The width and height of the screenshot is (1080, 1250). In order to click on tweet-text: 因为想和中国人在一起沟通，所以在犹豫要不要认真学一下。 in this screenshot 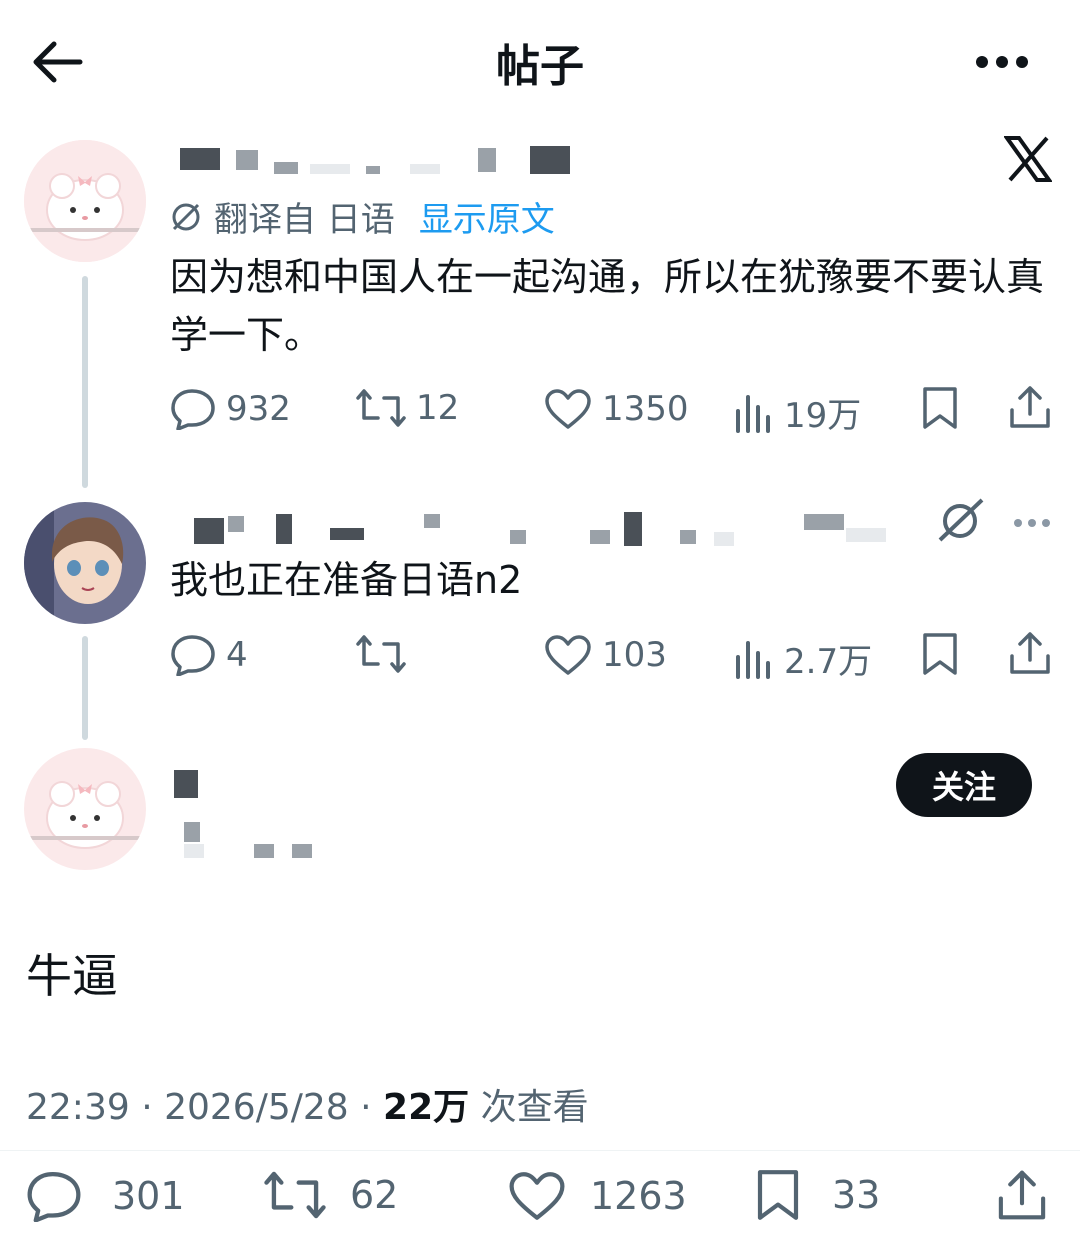, I will do `click(607, 306)`.